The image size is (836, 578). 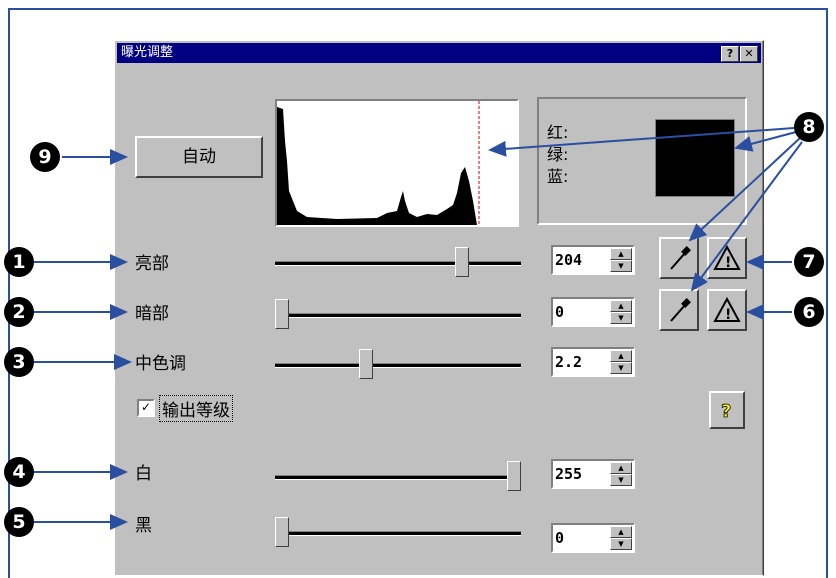 I want to click on callout-arrow-8a, so click(x=641, y=142).